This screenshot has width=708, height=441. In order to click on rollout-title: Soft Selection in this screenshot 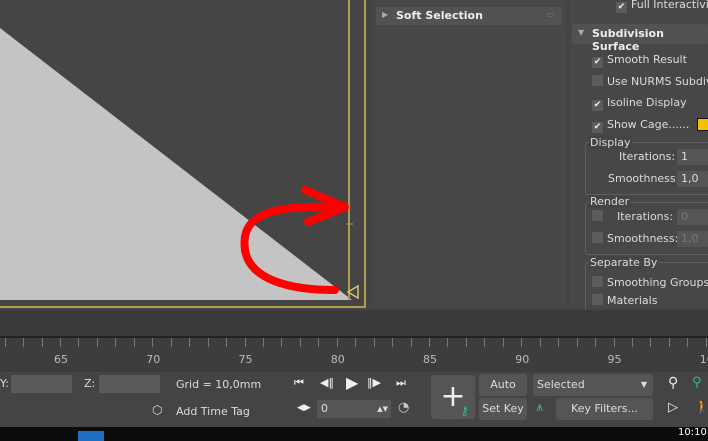, I will do `click(439, 15)`.